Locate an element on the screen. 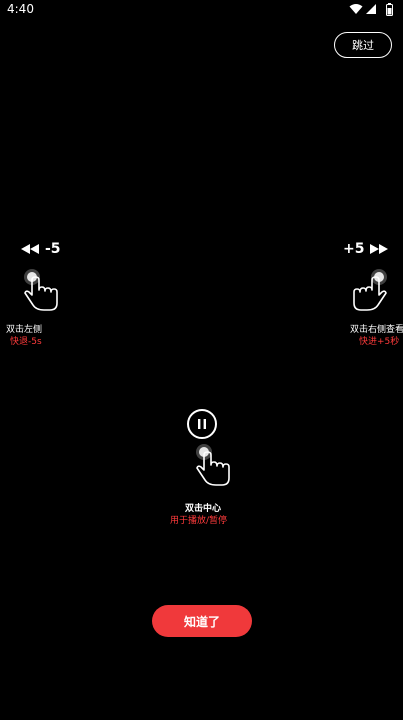 The image size is (403, 720). rewind-hint: -5 is located at coordinates (41, 249).